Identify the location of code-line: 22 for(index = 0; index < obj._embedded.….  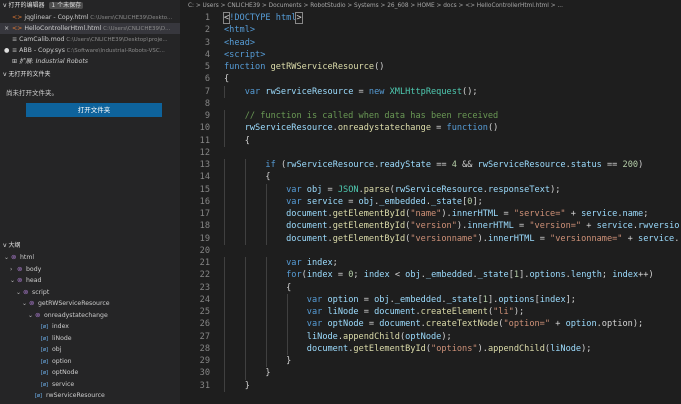
(430, 275).